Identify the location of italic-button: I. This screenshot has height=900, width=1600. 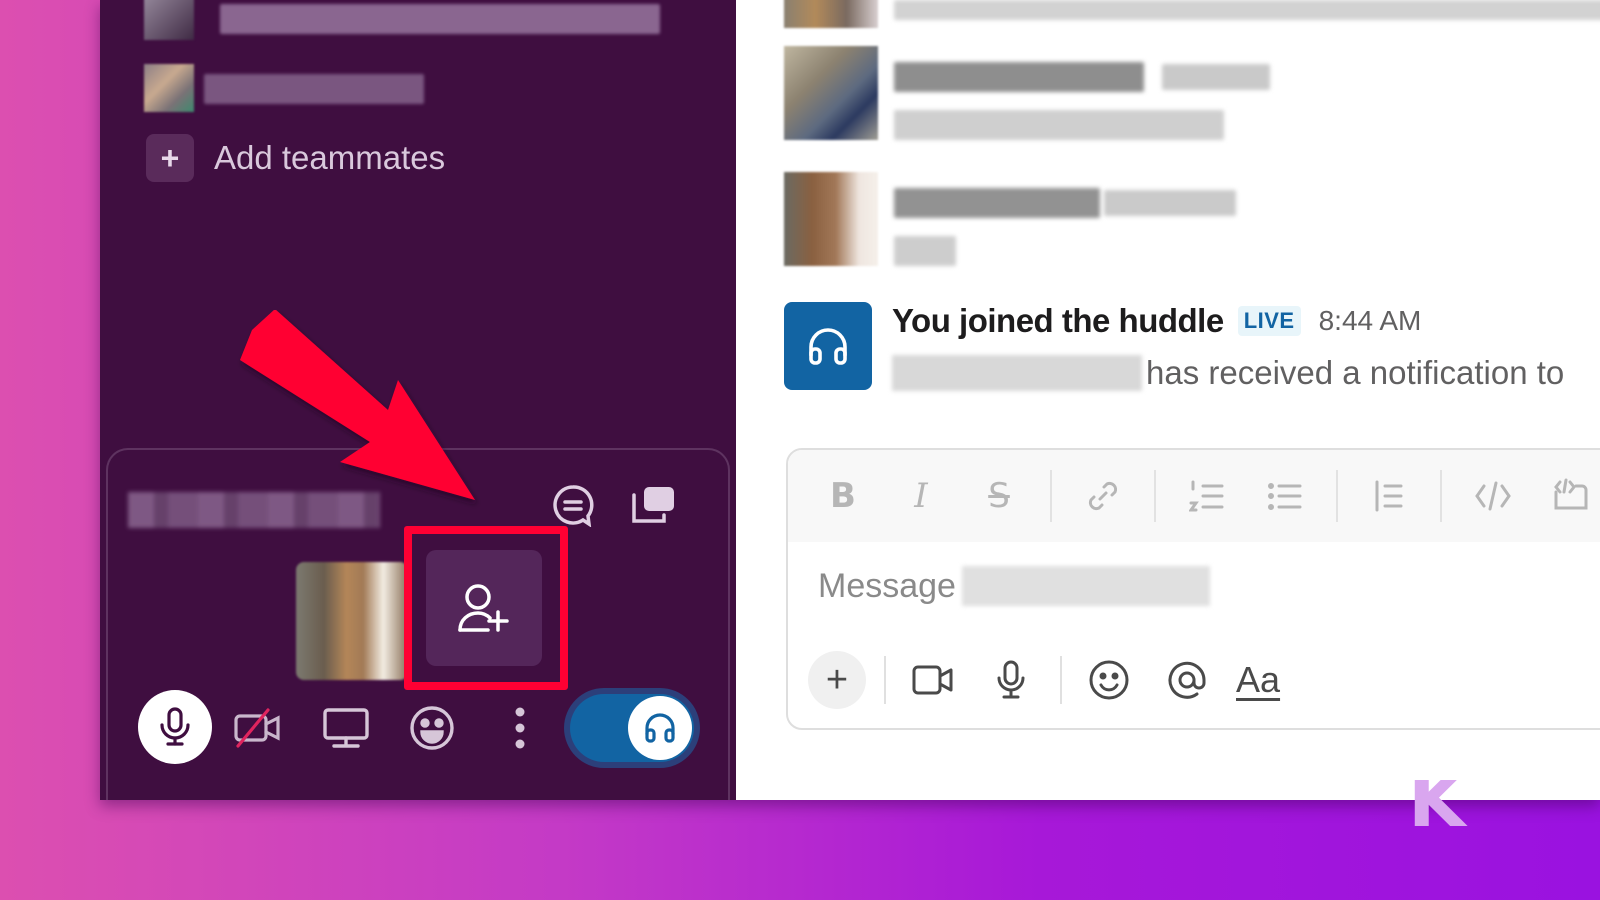
(921, 496).